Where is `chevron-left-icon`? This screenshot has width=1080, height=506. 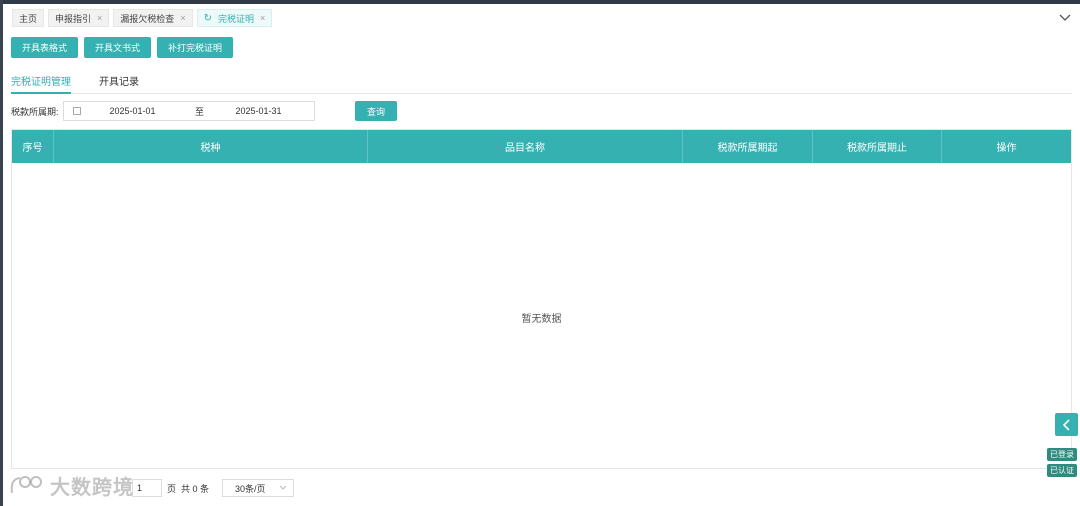 chevron-left-icon is located at coordinates (1066, 424).